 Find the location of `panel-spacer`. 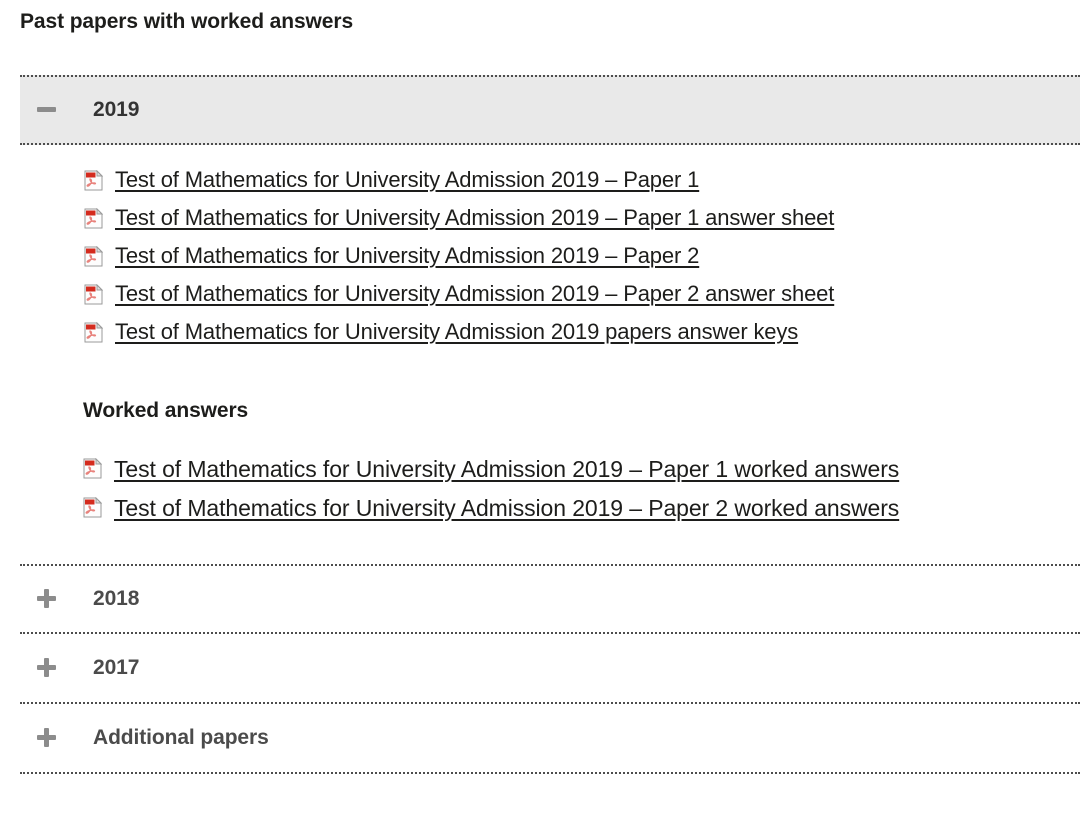

panel-spacer is located at coordinates (550, 541).